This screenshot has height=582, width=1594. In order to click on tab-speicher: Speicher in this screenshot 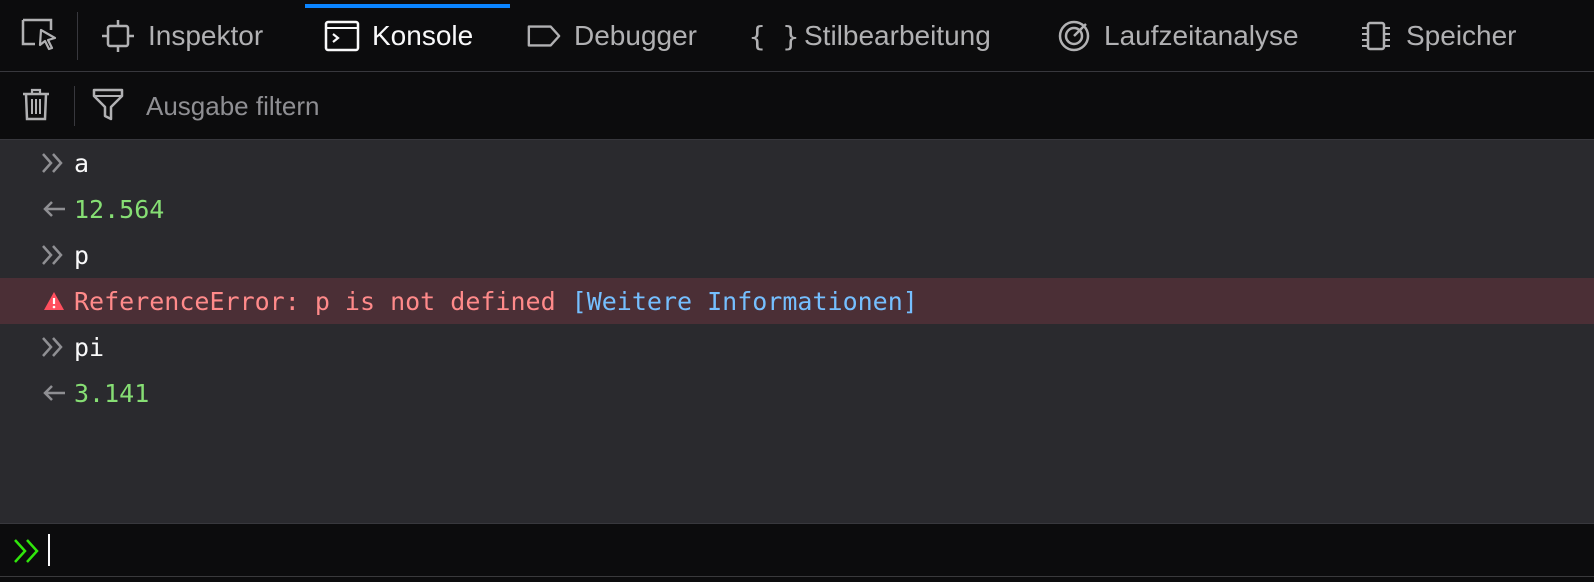, I will do `click(1437, 36)`.